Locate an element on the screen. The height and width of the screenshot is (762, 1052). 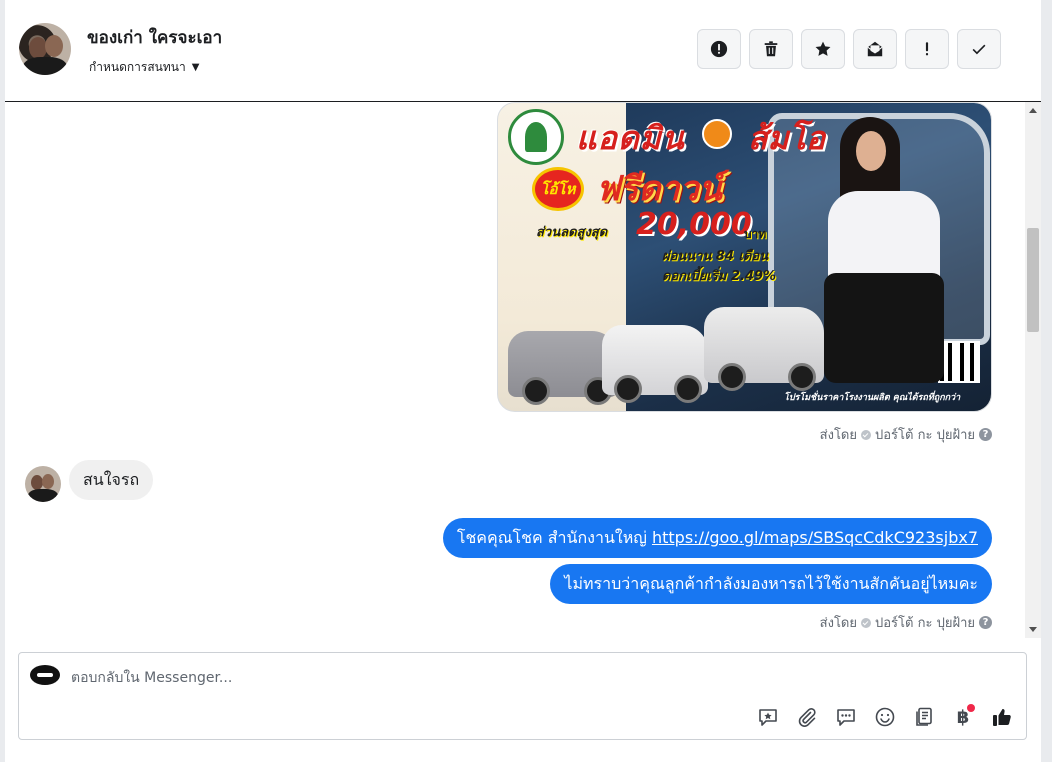
qr-code-icon is located at coordinates (959, 362).